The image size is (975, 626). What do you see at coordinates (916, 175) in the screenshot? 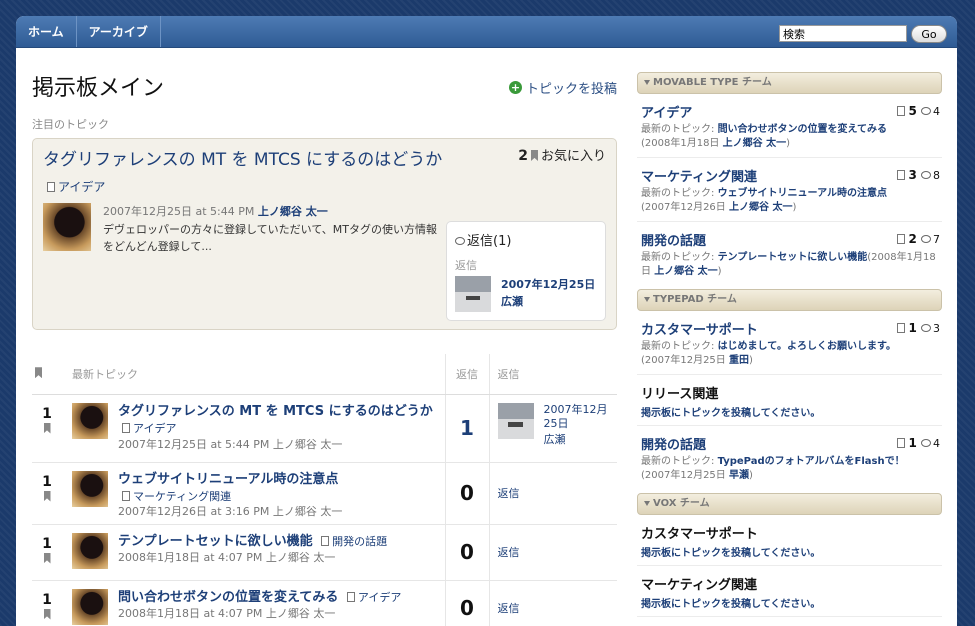
I see `forum-counts: 3 8` at bounding box center [916, 175].